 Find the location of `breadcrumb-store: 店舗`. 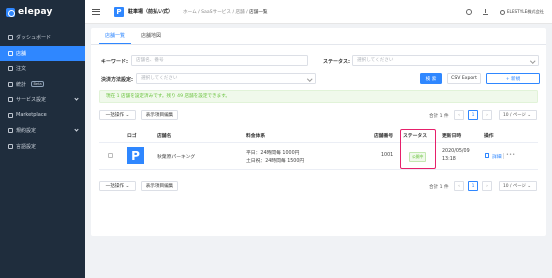

breadcrumb-store: 店舗 is located at coordinates (239, 12).